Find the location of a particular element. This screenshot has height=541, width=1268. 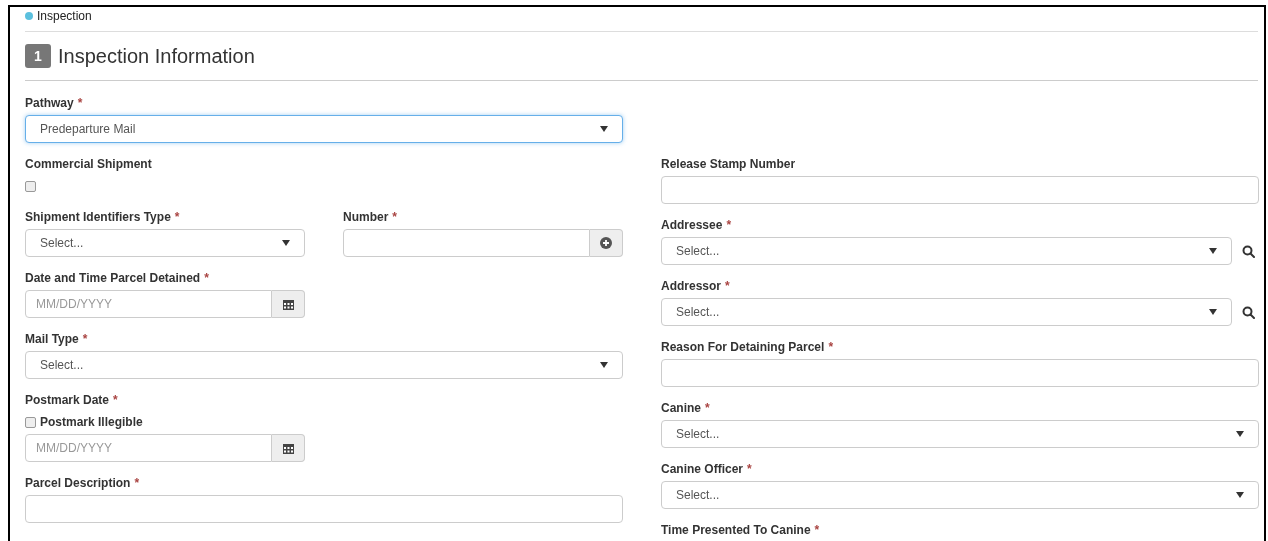

field-label: Pathway is located at coordinates (49, 103).